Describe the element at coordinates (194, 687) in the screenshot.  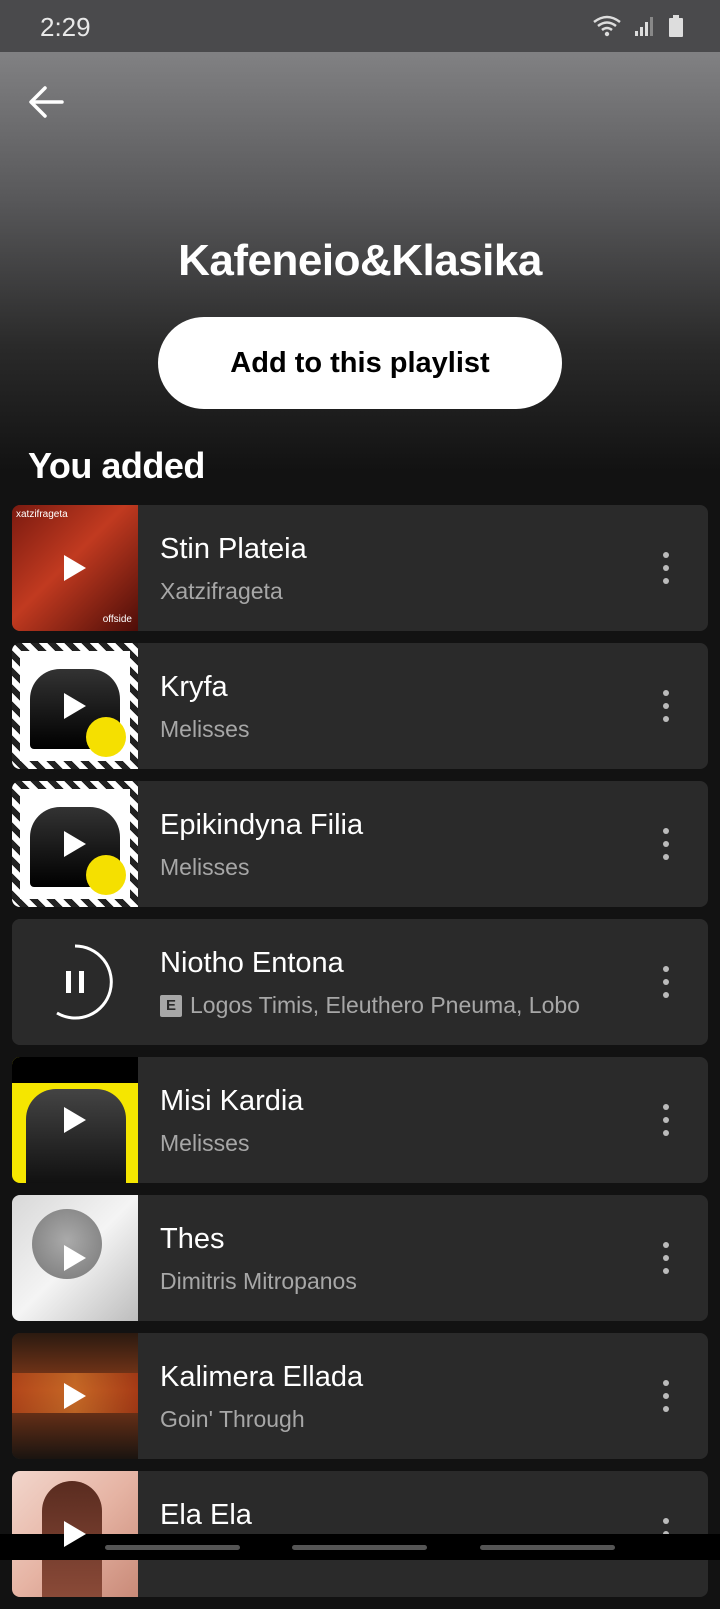
I see `track-title: Kryfa` at that location.